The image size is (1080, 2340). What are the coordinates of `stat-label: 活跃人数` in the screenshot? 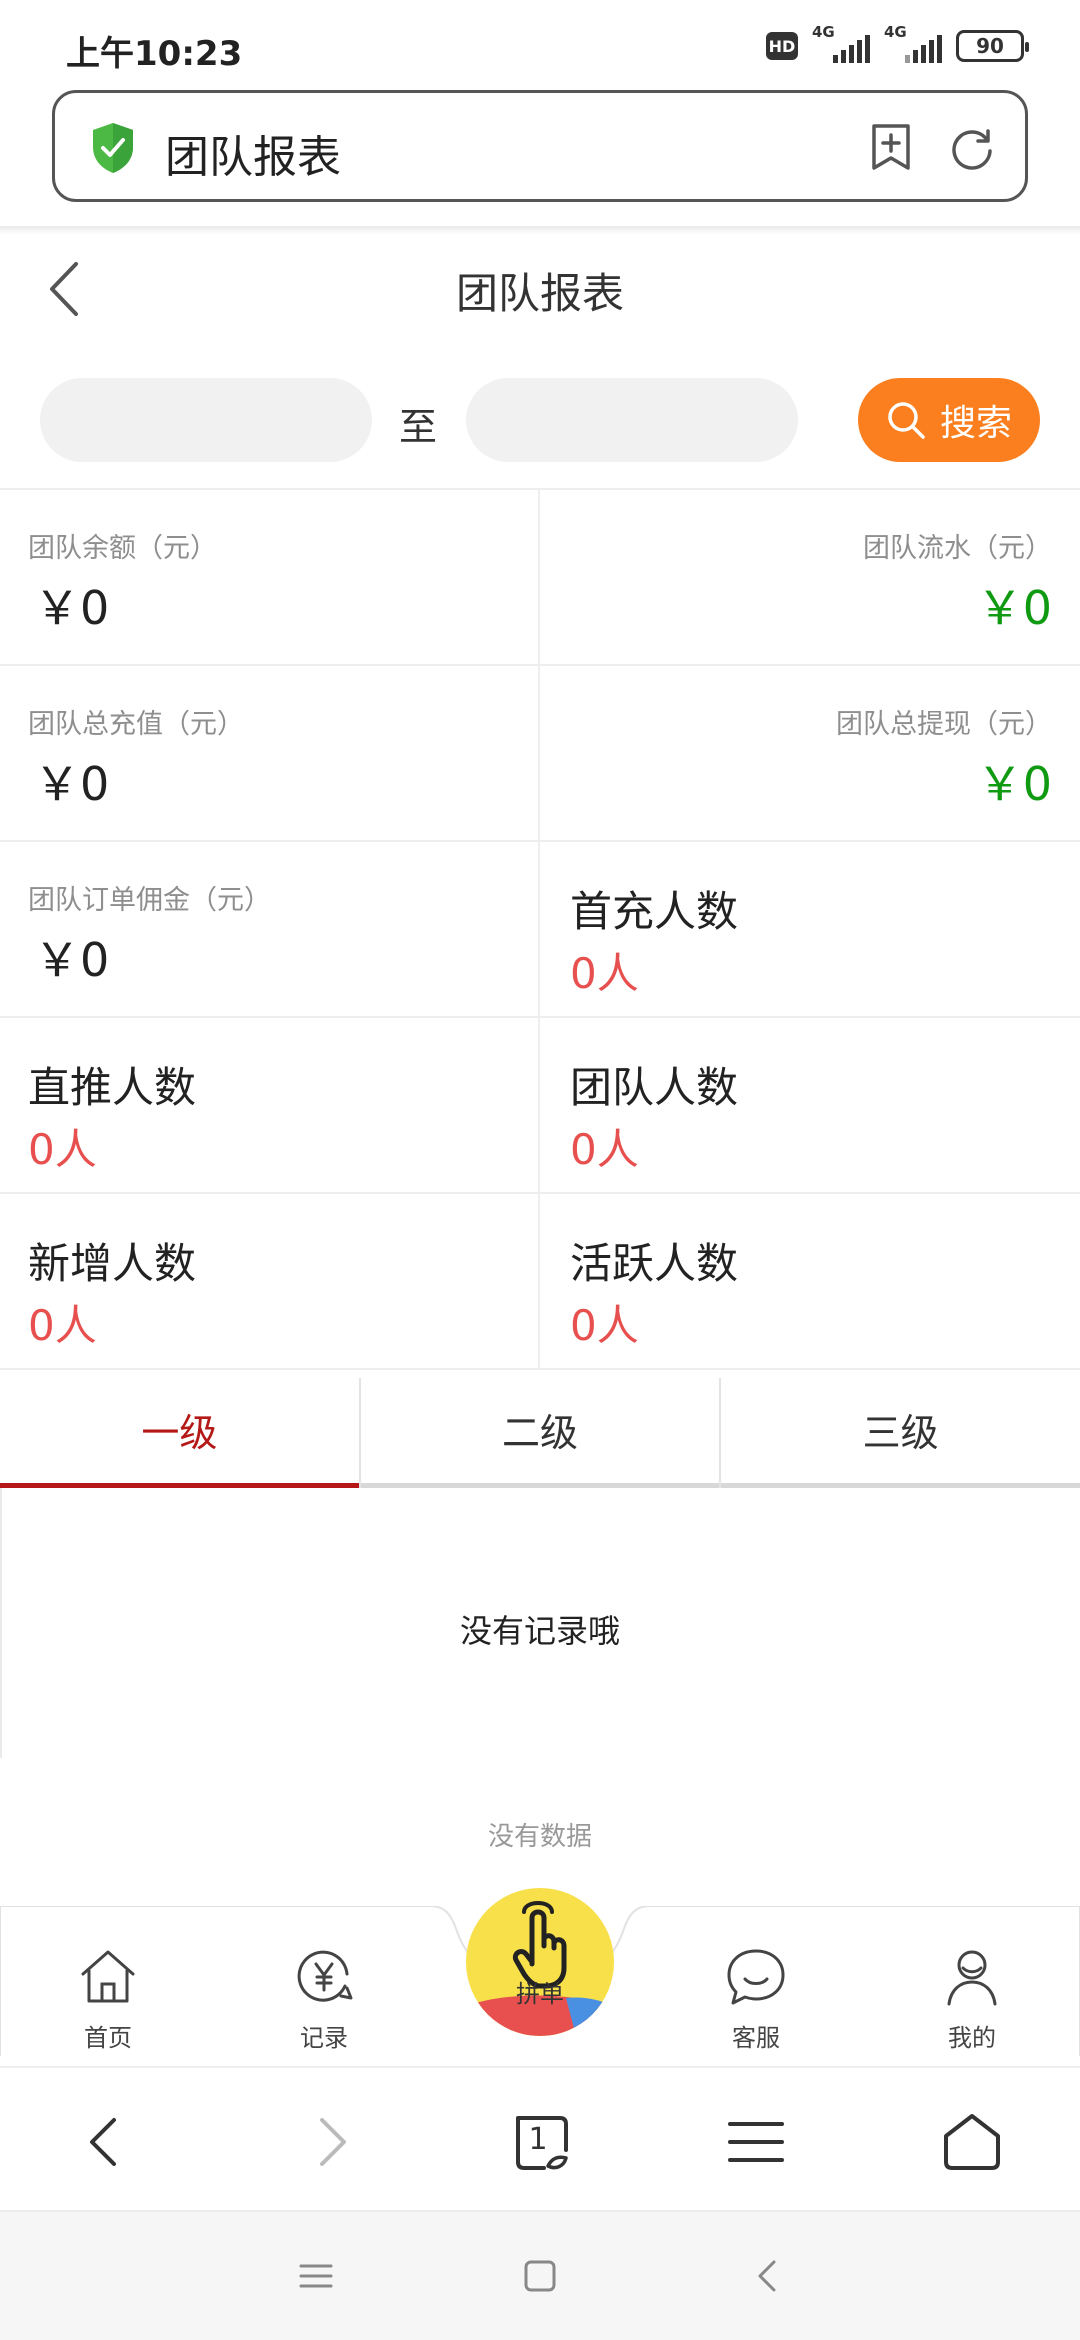 It's located at (654, 1263).